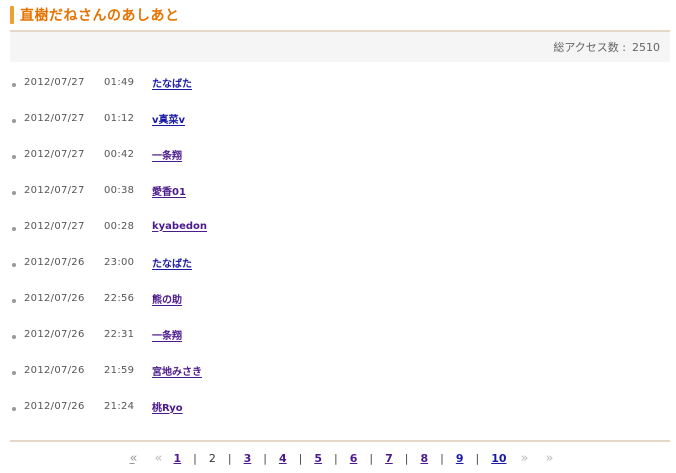 This screenshot has width=676, height=473. Describe the element at coordinates (340, 46) in the screenshot. I see `access-count-box: 総アクセス数 : 2510` at that location.